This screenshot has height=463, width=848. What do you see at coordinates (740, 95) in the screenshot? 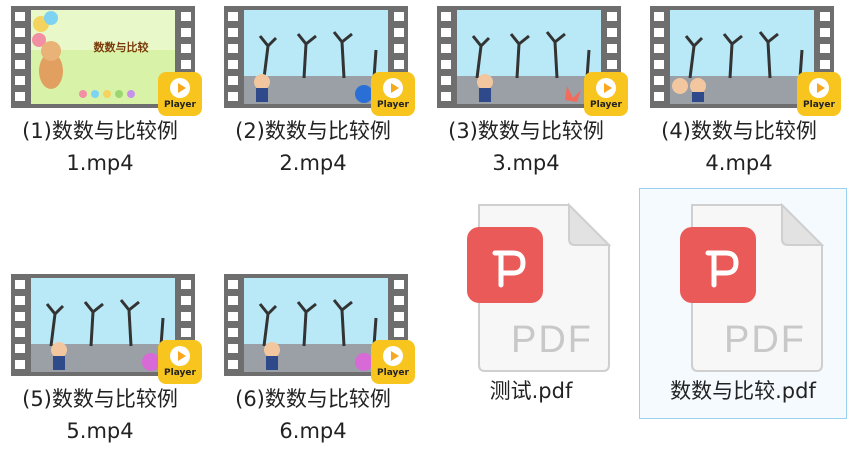
I see `file-item-video-4: Player (4)数数与比较例 4.mp4` at bounding box center [740, 95].